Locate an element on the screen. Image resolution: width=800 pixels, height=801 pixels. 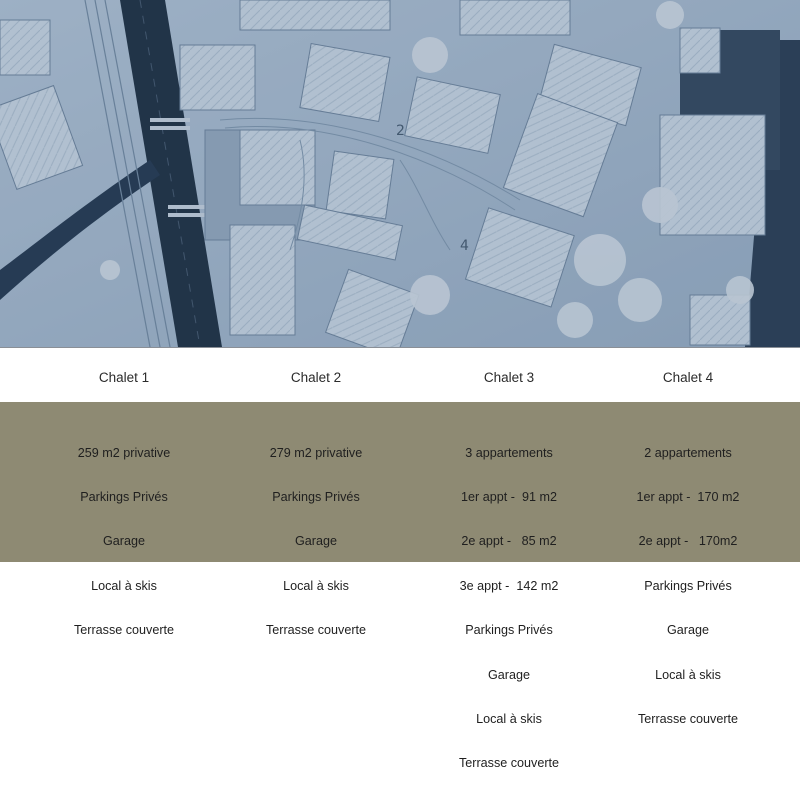
detail-line: 2 appartements is located at coordinates (688, 452).